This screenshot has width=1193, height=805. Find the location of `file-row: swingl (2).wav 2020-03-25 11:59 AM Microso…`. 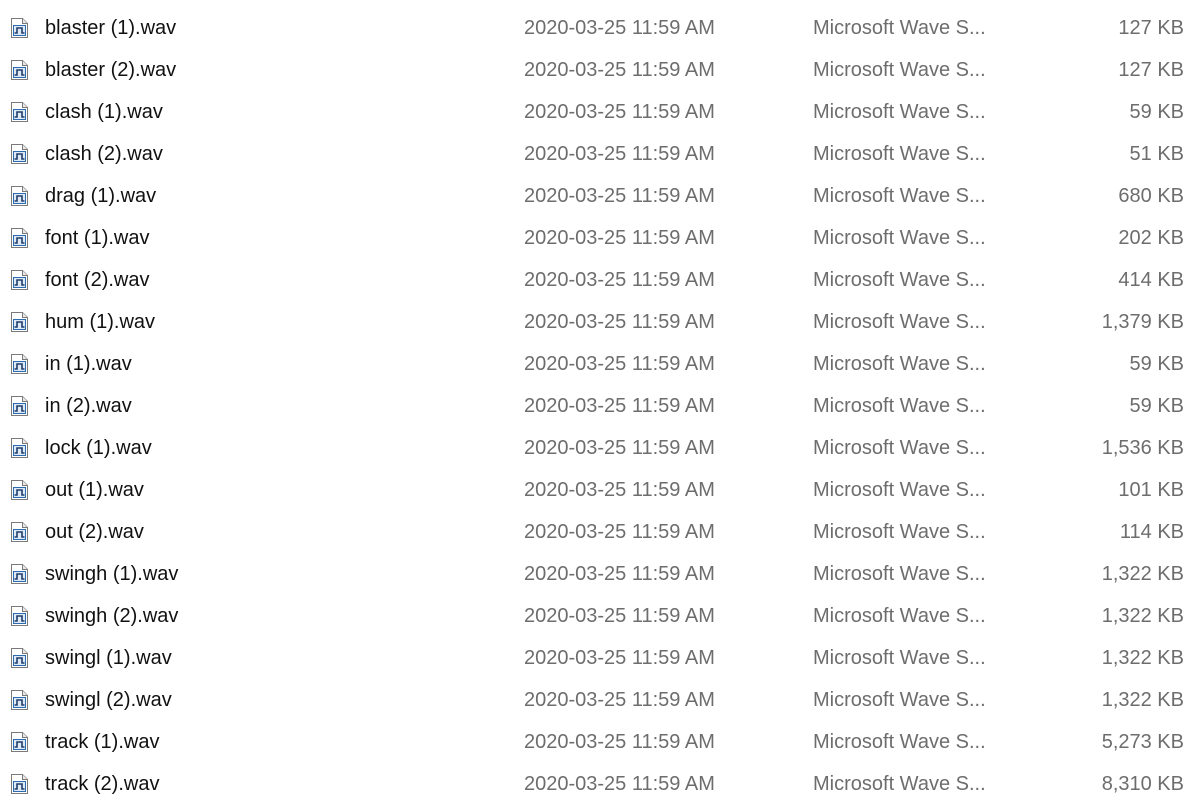

file-row: swingl (2).wav 2020-03-25 11:59 AM Microso… is located at coordinates (596, 700).